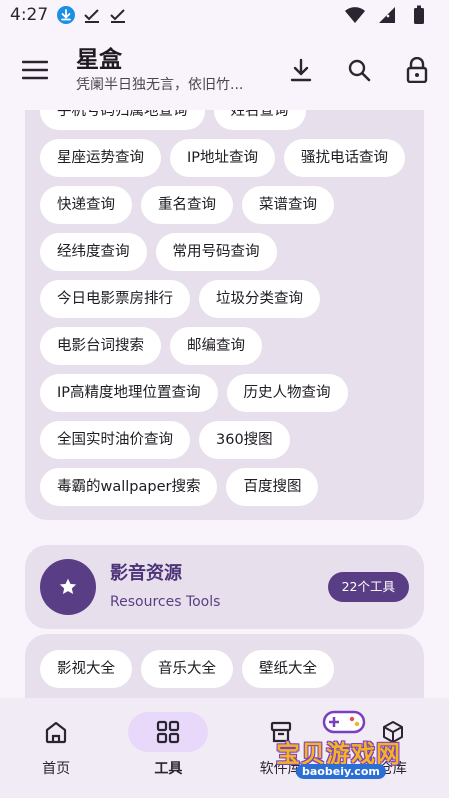 Image resolution: width=449 pixels, height=798 pixels. Describe the element at coordinates (392, 769) in the screenshot. I see `nav-label-repo: 仓库` at that location.